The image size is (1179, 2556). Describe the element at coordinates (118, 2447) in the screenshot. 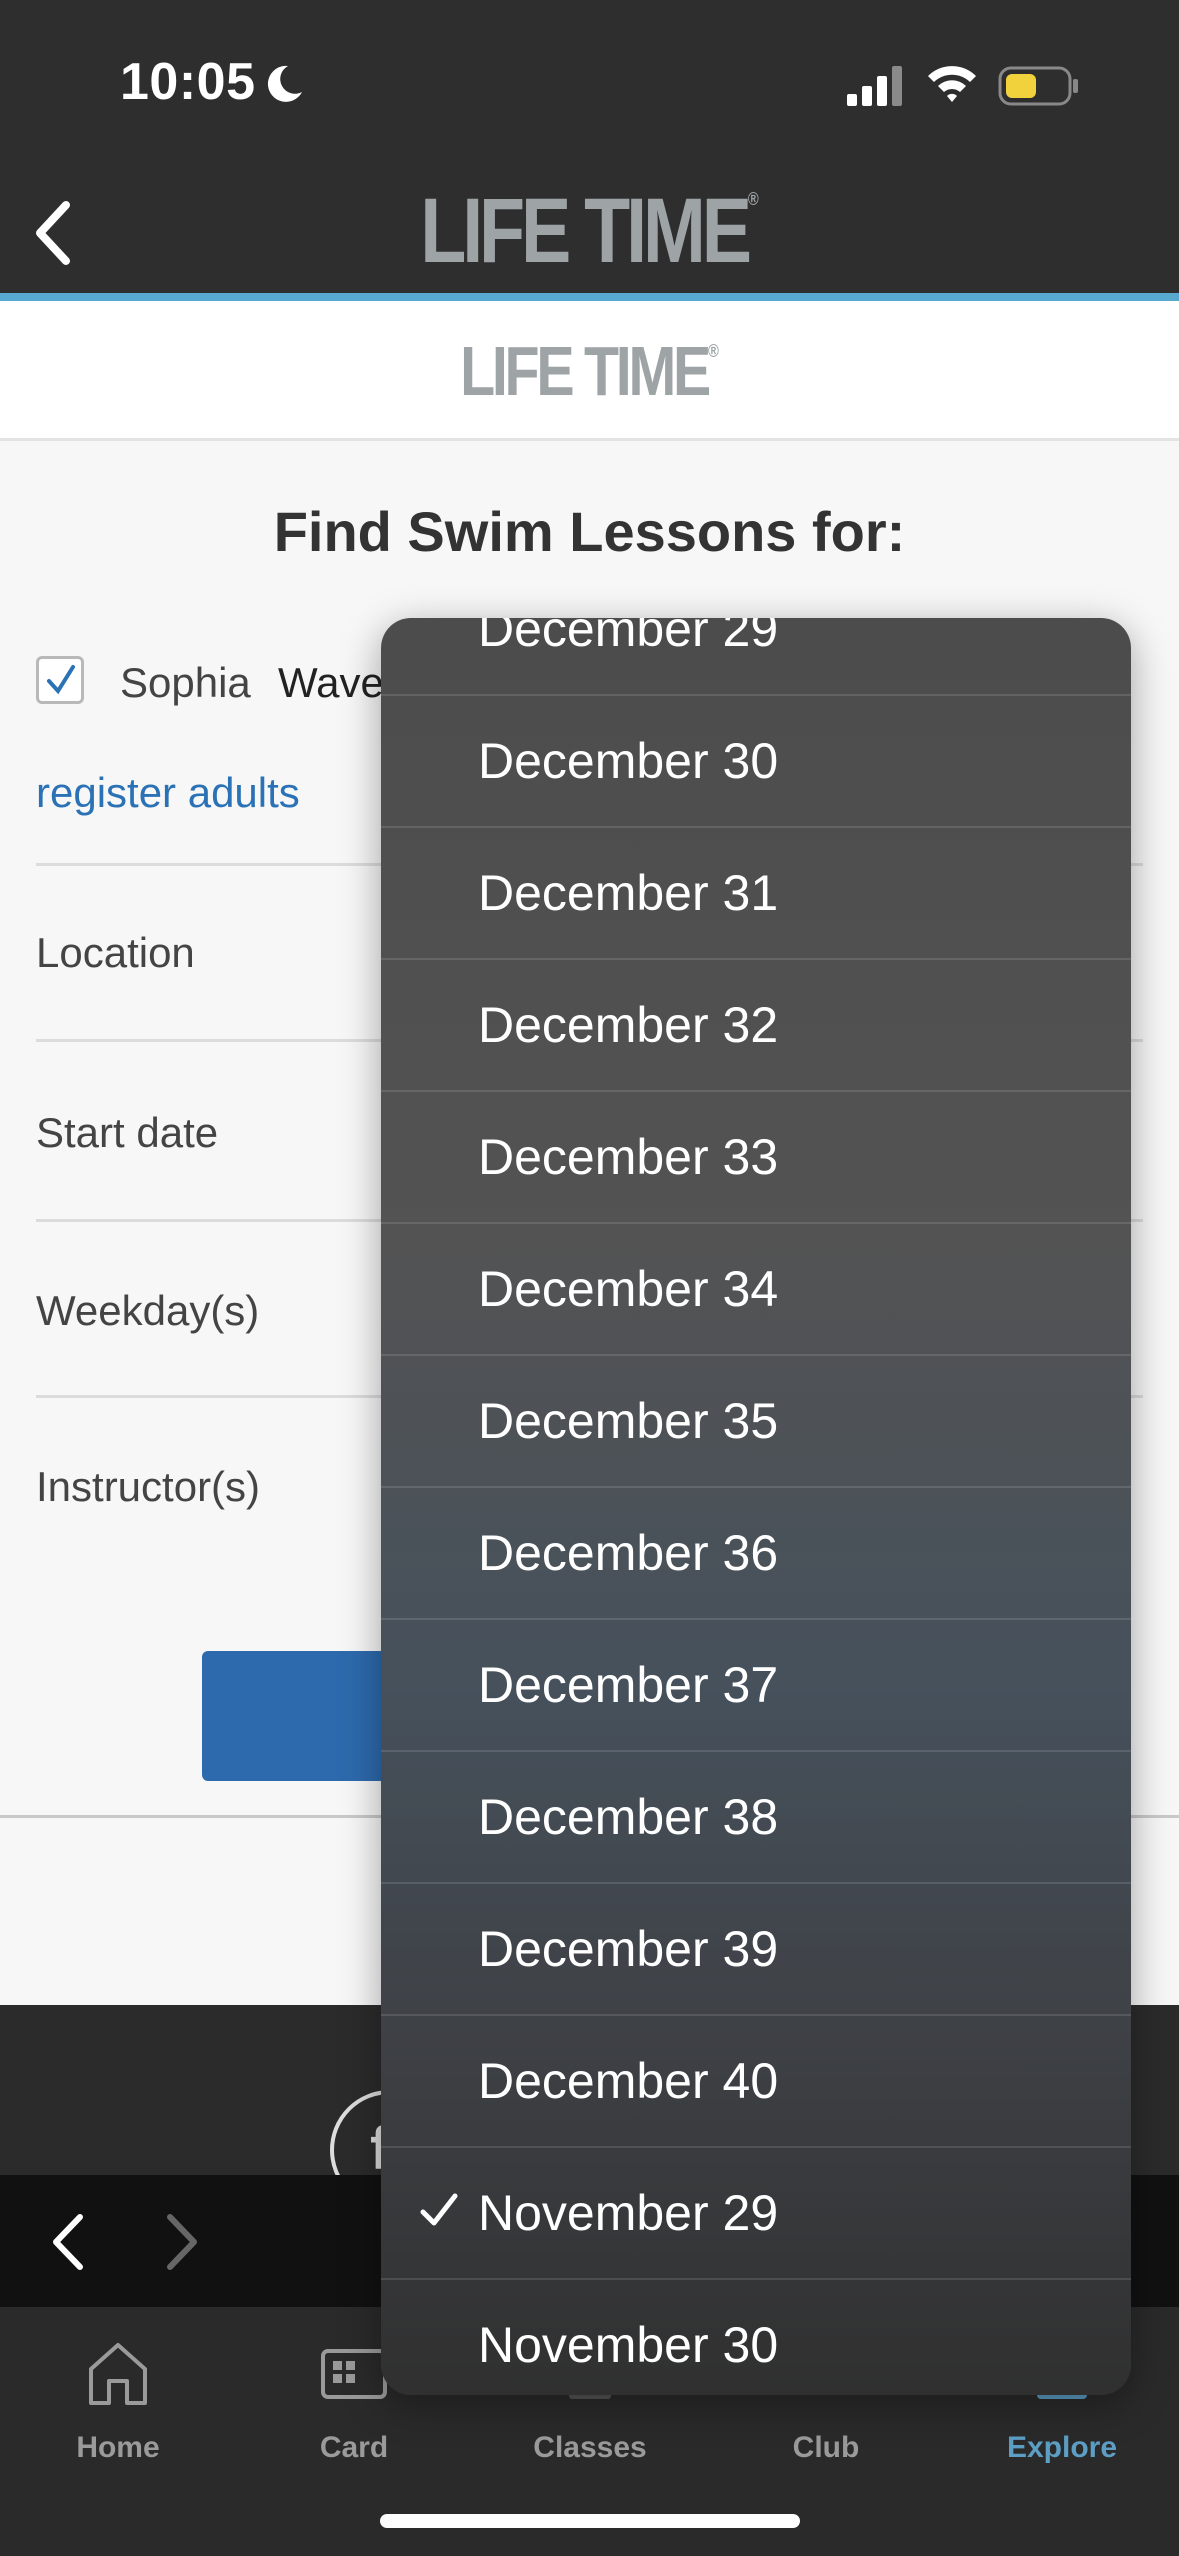

I see `tab-label: Home` at that location.